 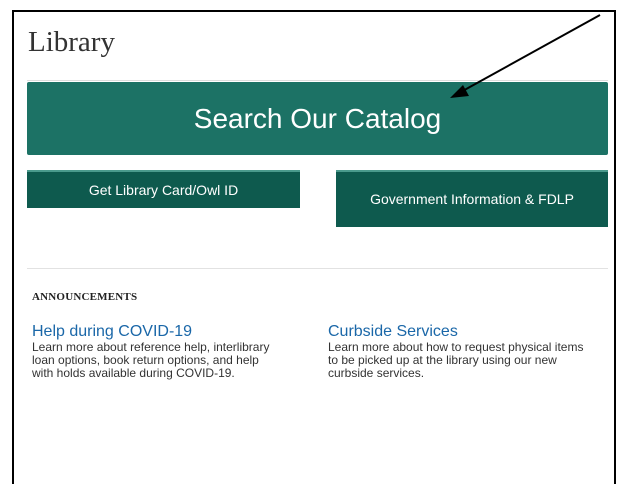 What do you see at coordinates (152, 331) in the screenshot?
I see `announcement-covid-link: Help during COVID-19` at bounding box center [152, 331].